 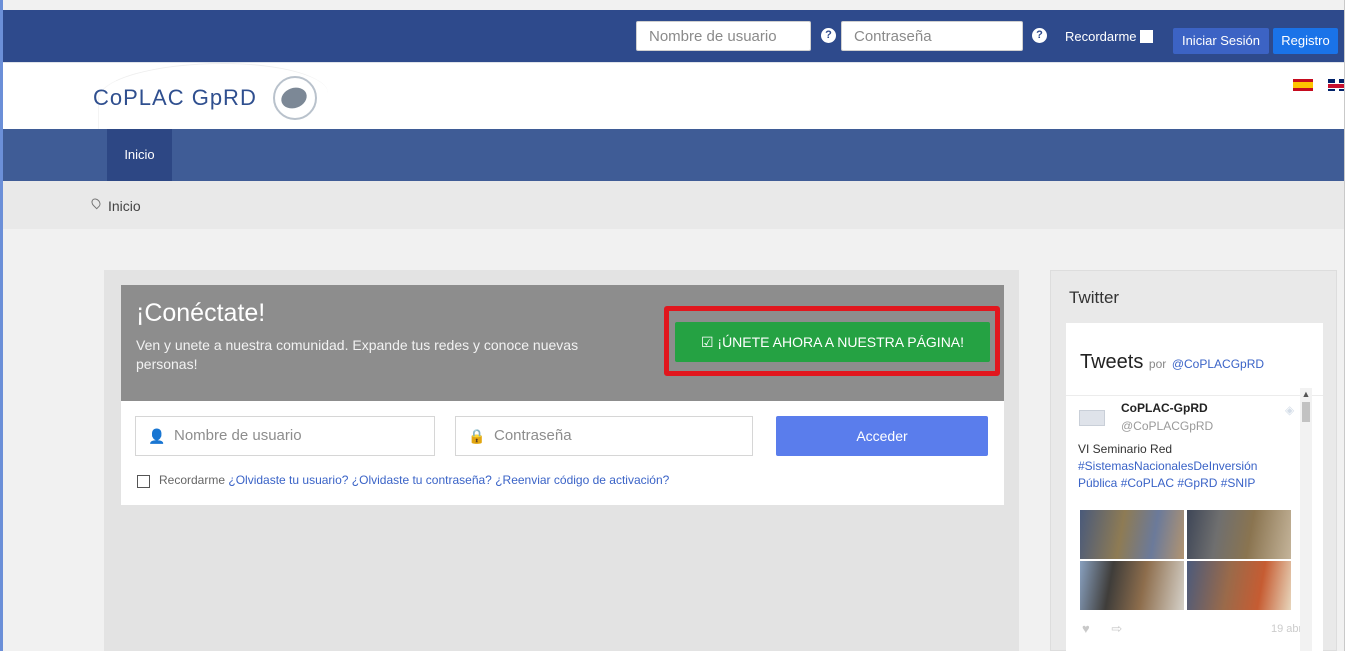 I want to click on top-username-input: Nombre de usuario, so click(x=723, y=36).